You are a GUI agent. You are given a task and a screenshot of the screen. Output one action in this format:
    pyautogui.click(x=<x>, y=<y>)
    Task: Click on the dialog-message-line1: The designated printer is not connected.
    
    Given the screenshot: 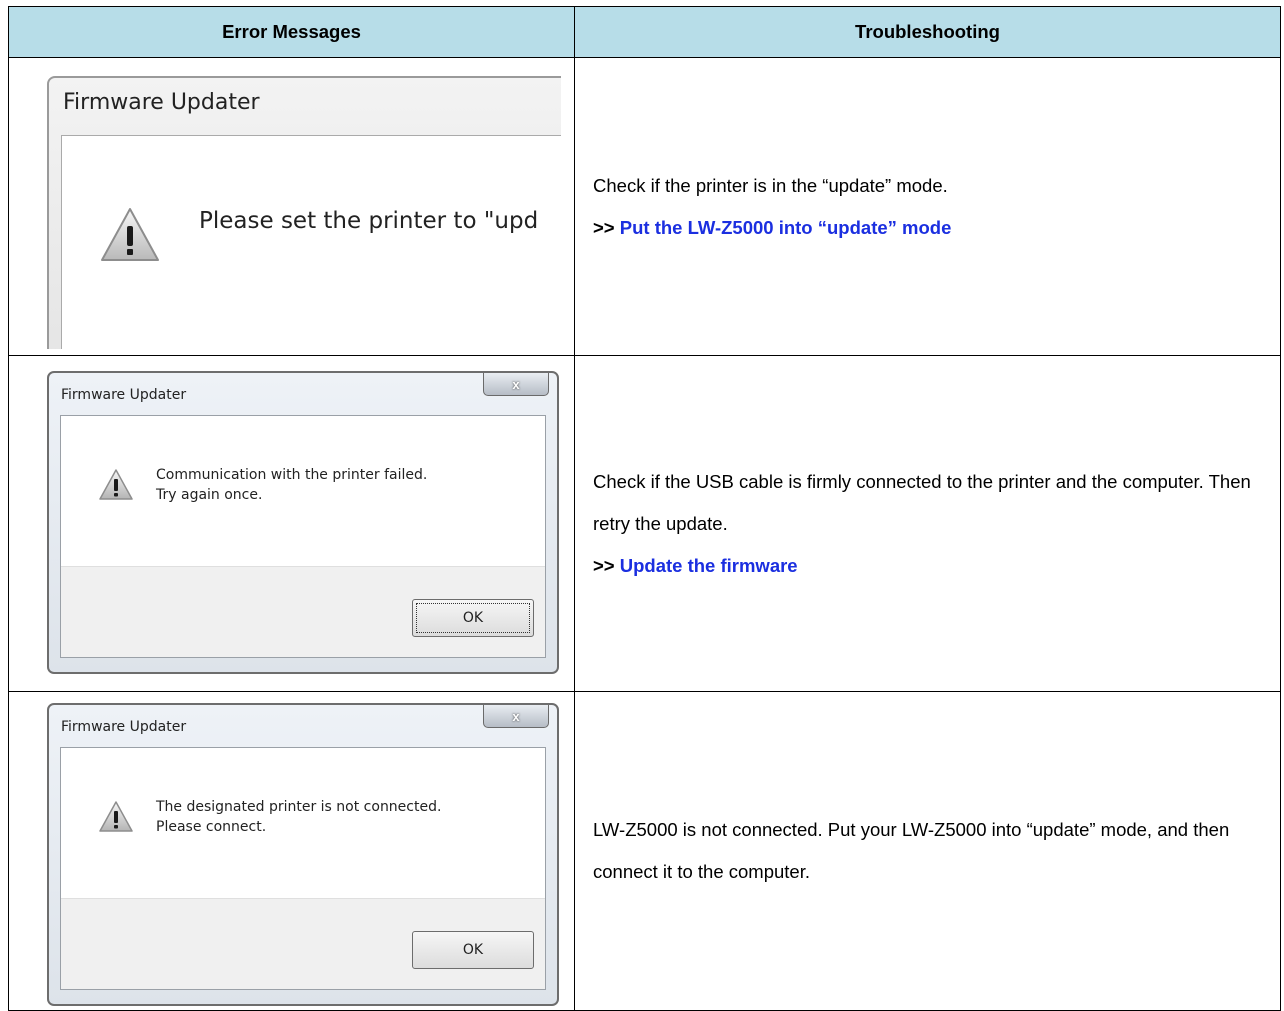 What is the action you would take?
    pyautogui.click(x=299, y=807)
    